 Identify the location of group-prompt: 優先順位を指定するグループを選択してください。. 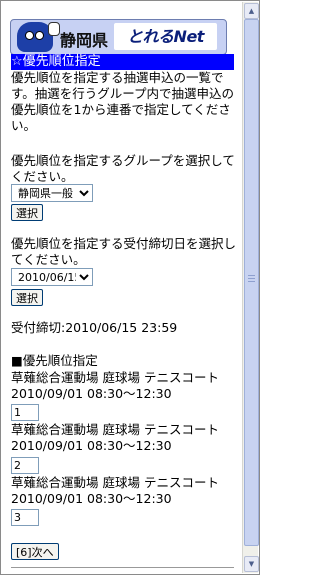
(123, 168).